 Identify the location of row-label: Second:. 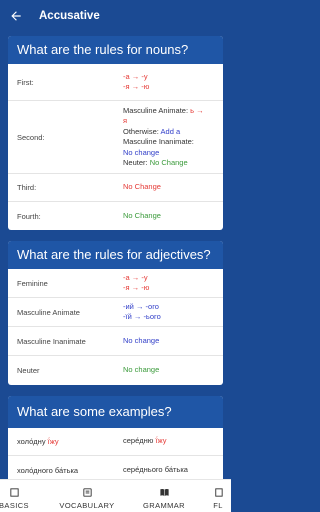
(31, 137).